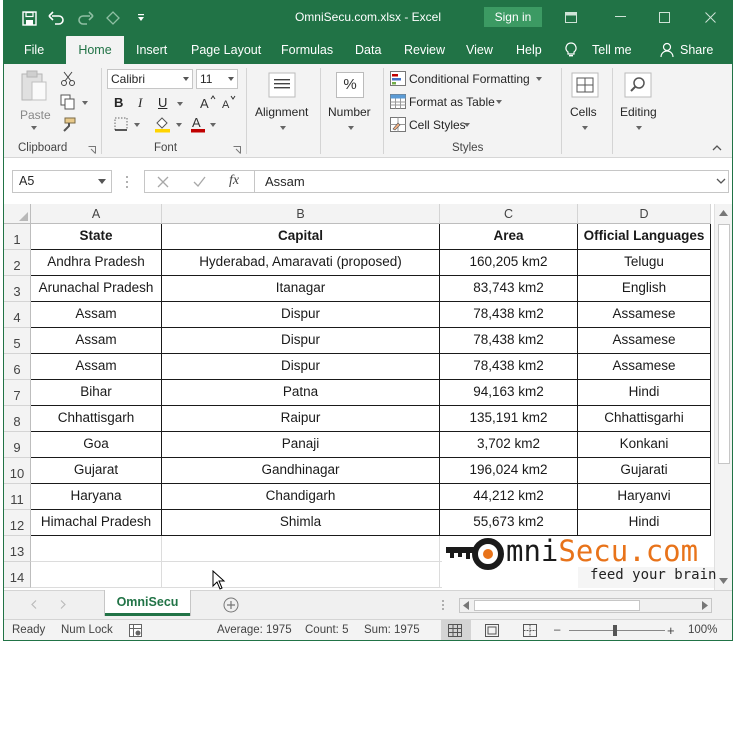  Describe the element at coordinates (17, 445) in the screenshot. I see `row-header-9: 9` at that location.